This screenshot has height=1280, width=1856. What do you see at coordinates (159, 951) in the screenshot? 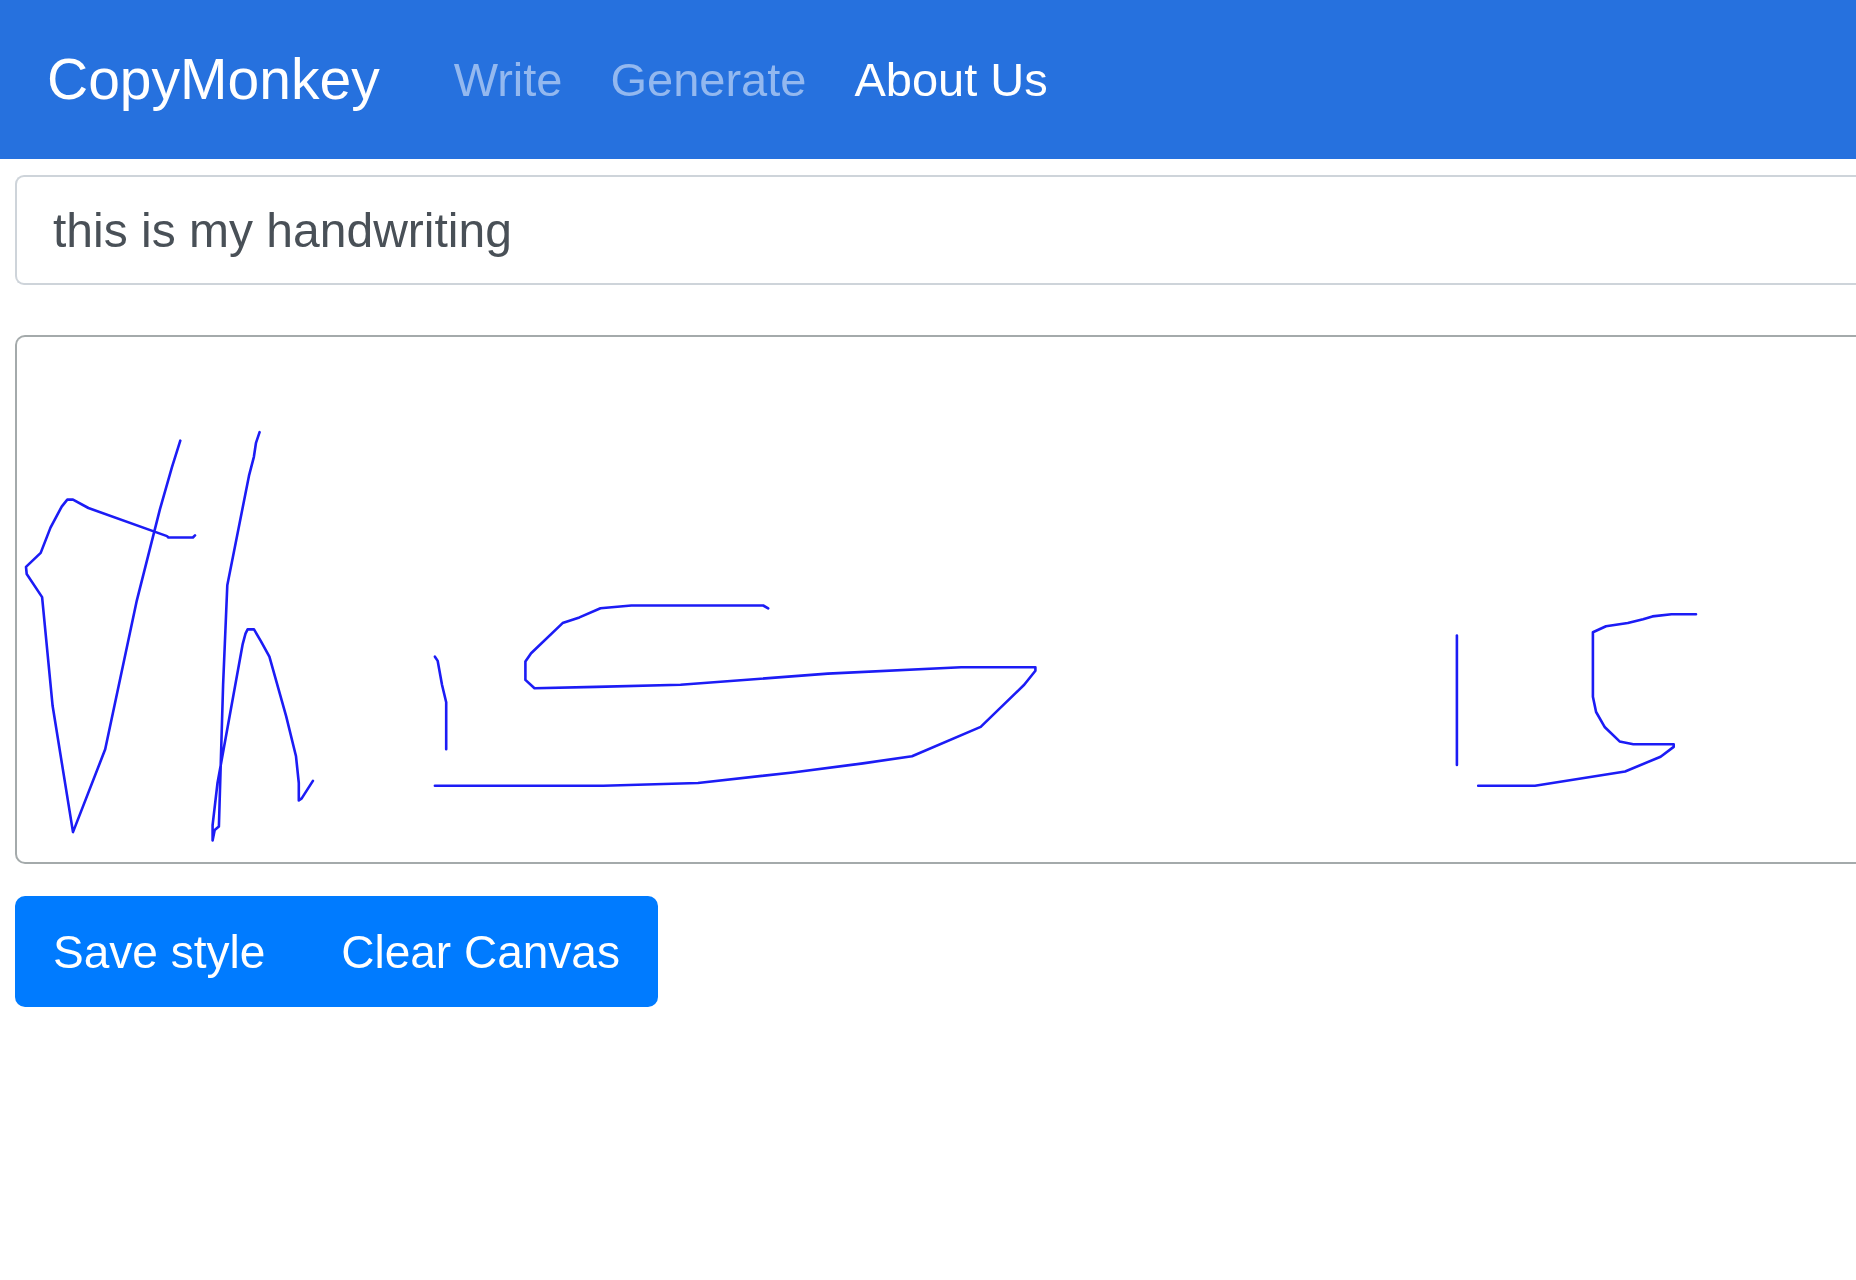
I see `save-style-button: Save style` at bounding box center [159, 951].